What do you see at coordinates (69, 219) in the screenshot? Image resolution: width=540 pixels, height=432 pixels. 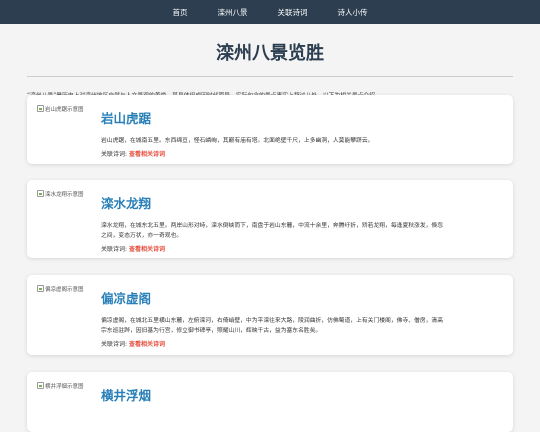 I see `scene-image: 滦水龙翔示意图` at bounding box center [69, 219].